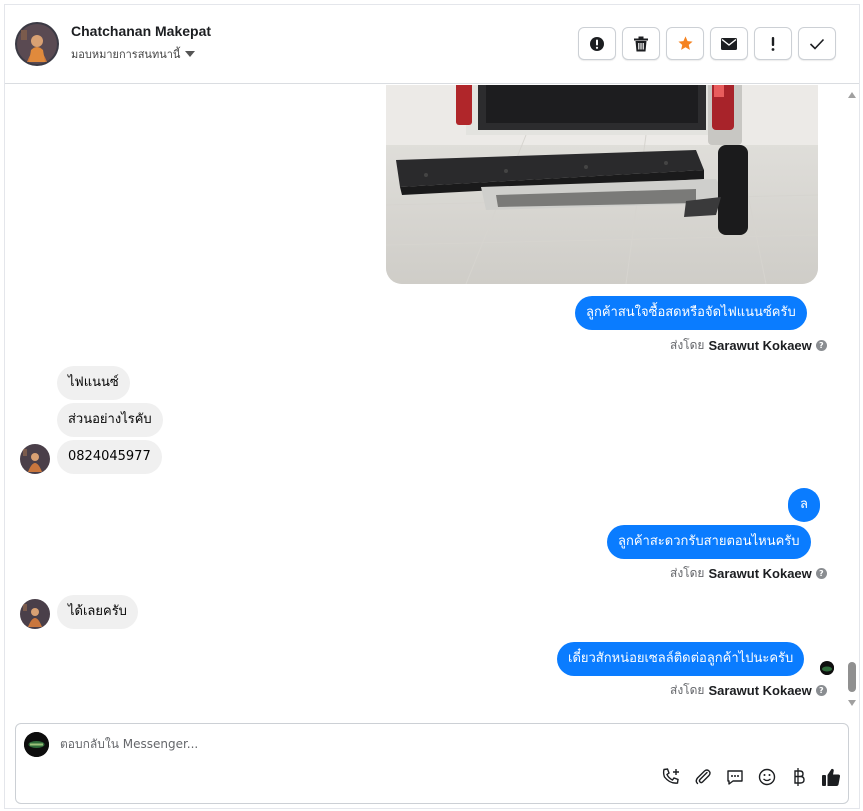  I want to click on alert-circle-icon, so click(597, 43).